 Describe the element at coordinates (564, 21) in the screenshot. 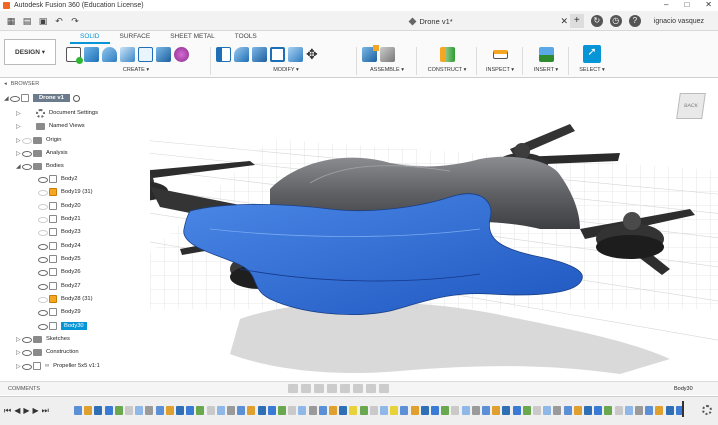

I see `close-tab-button: ✕` at that location.